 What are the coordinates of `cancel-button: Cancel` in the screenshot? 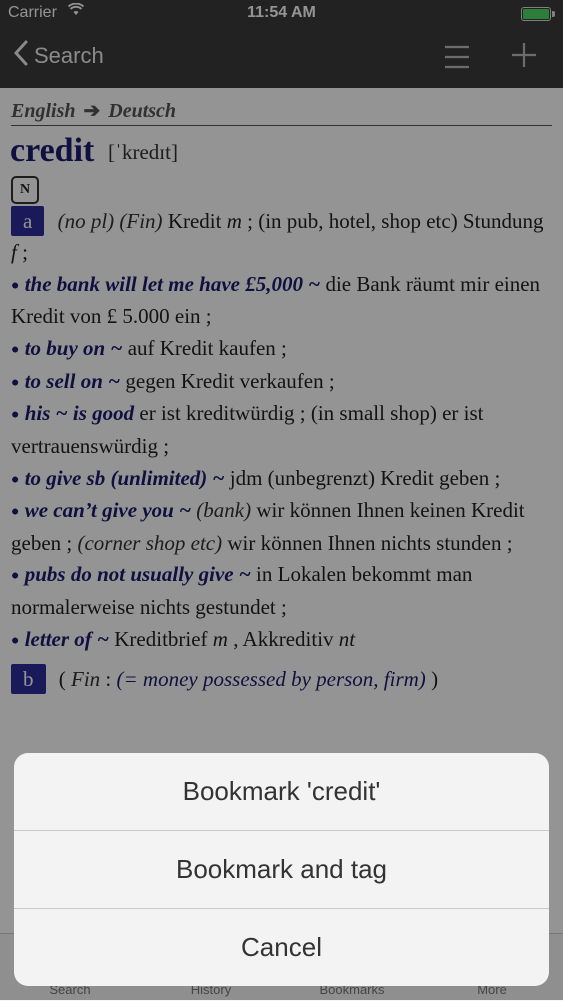 It's located at (281, 947).